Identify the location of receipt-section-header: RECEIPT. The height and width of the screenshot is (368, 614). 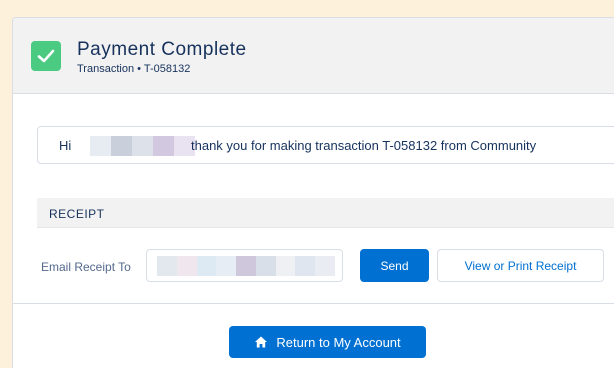
(325, 213).